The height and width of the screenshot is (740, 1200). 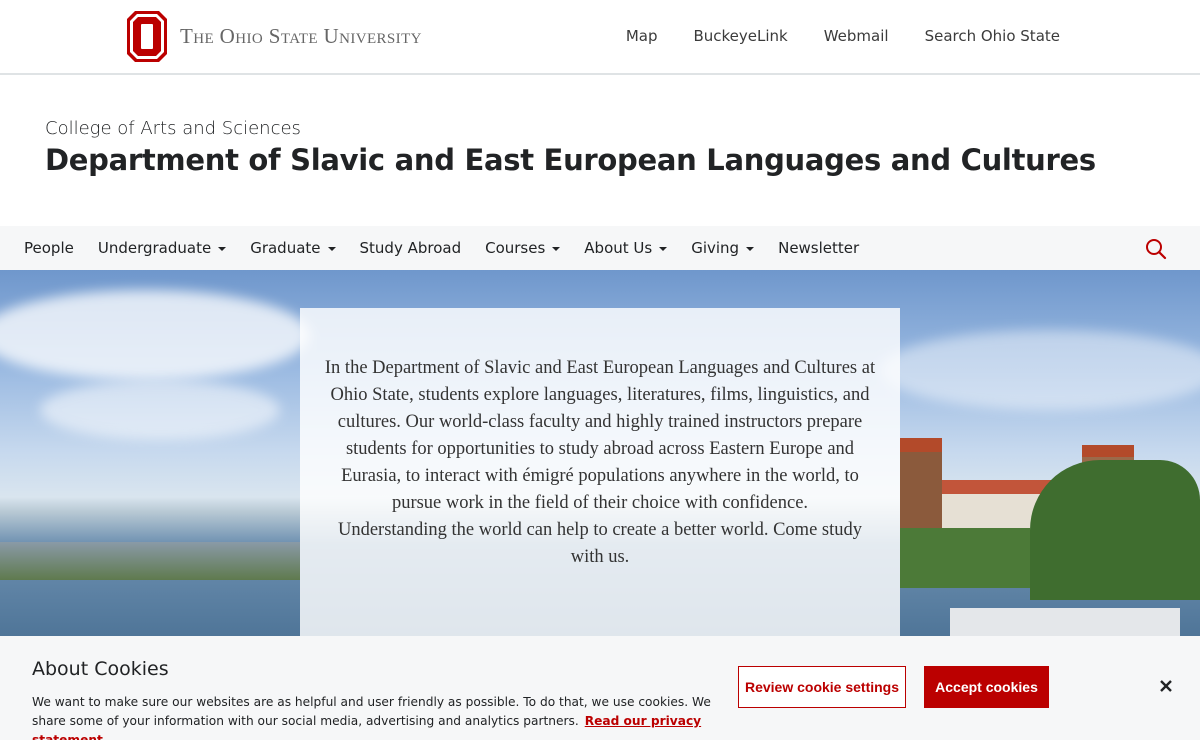 I want to click on college-name: College of Arts and Sciences, so click(x=570, y=128).